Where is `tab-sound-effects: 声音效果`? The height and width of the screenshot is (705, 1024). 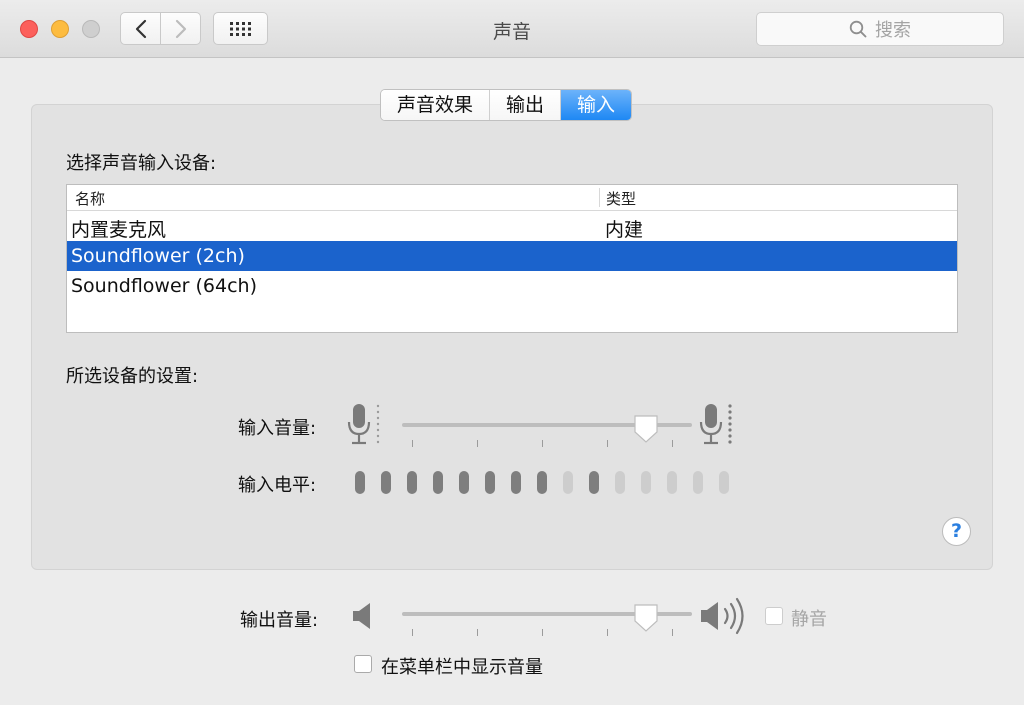 tab-sound-effects: 声音效果 is located at coordinates (436, 105).